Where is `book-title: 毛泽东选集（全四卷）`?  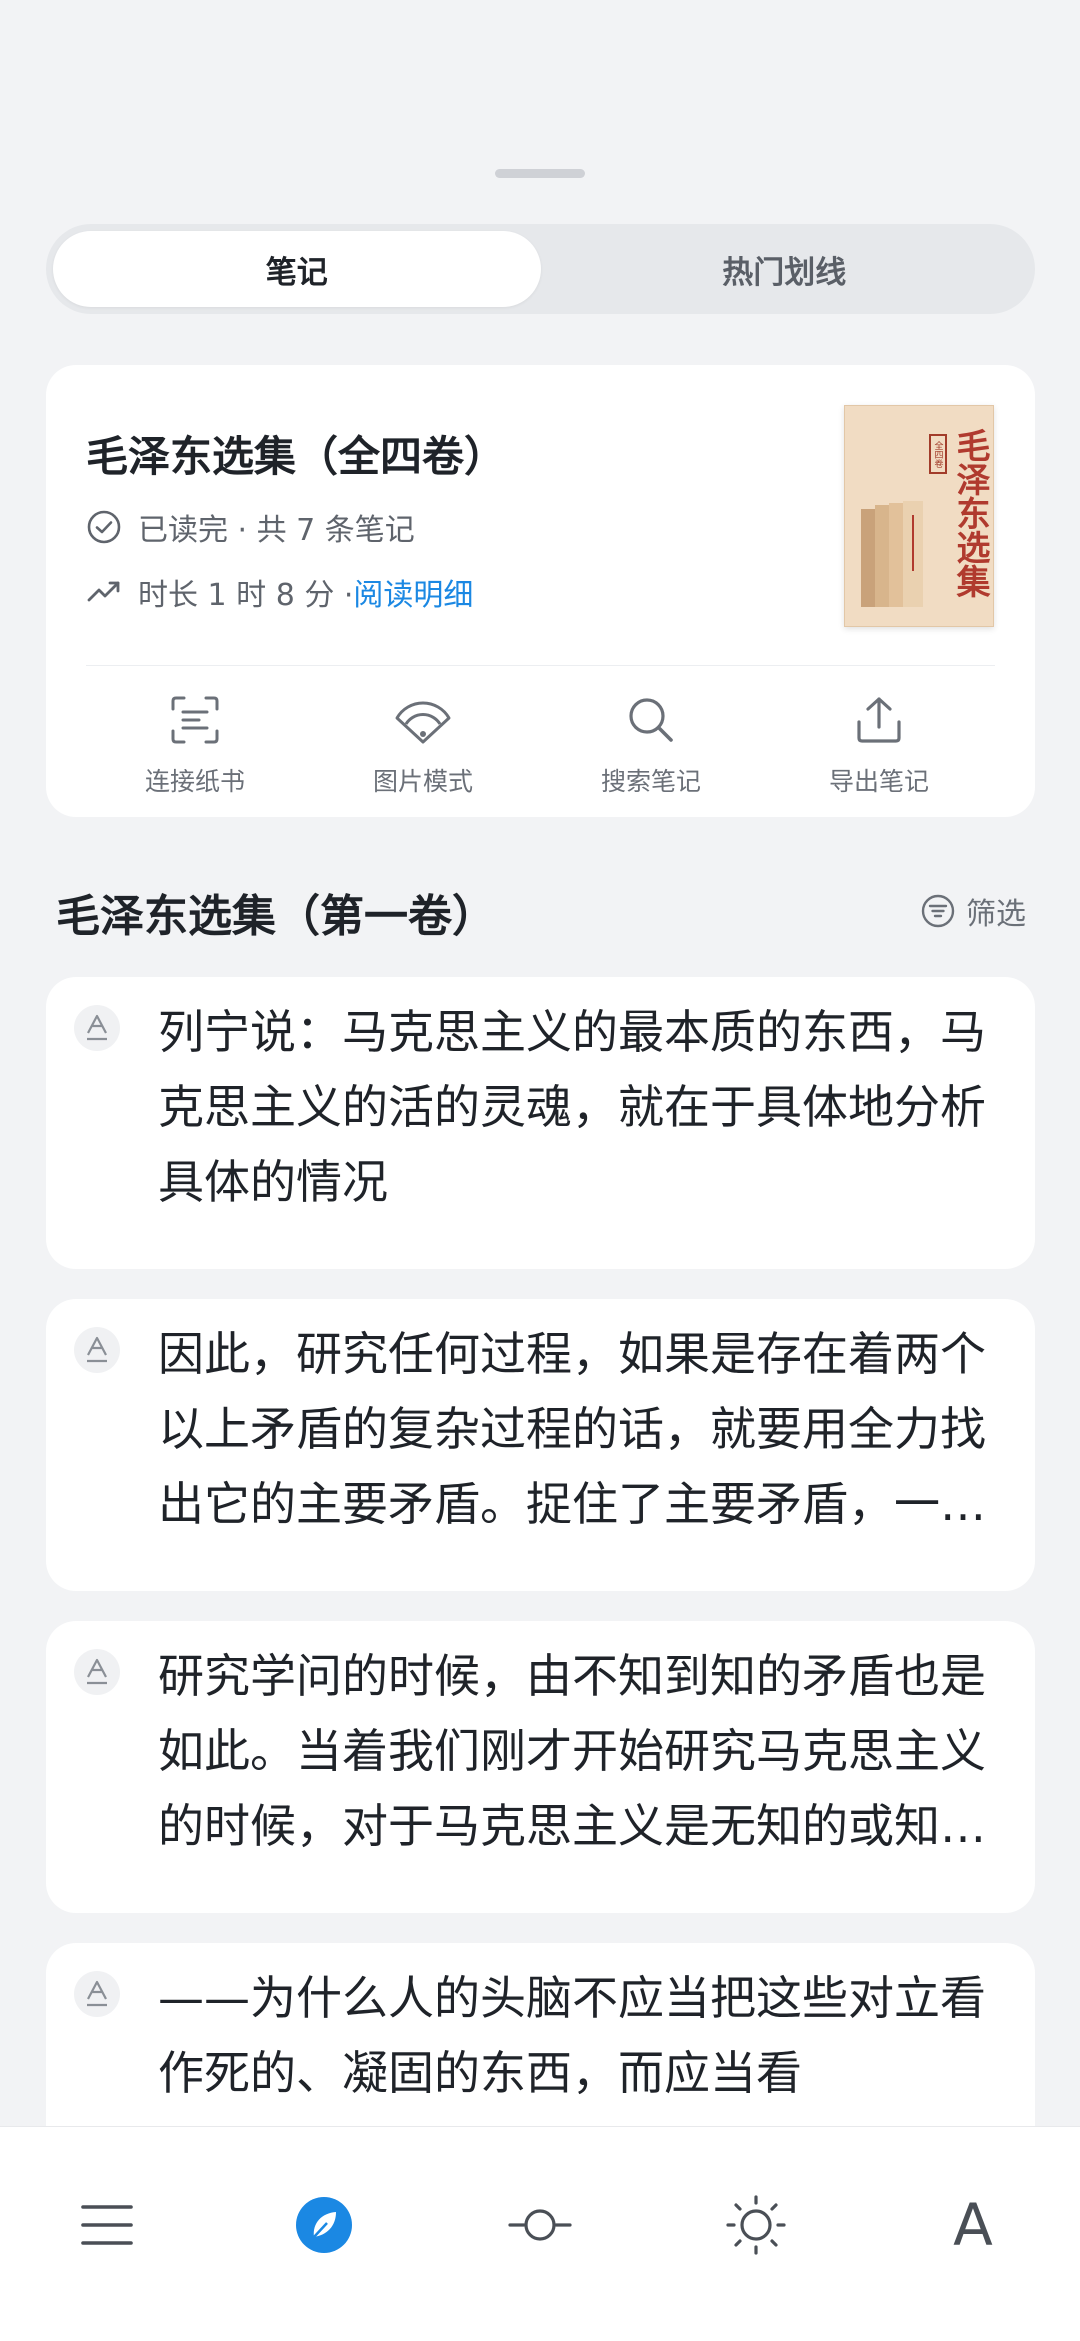
book-title: 毛泽东选集（全四卷） is located at coordinates (296, 456).